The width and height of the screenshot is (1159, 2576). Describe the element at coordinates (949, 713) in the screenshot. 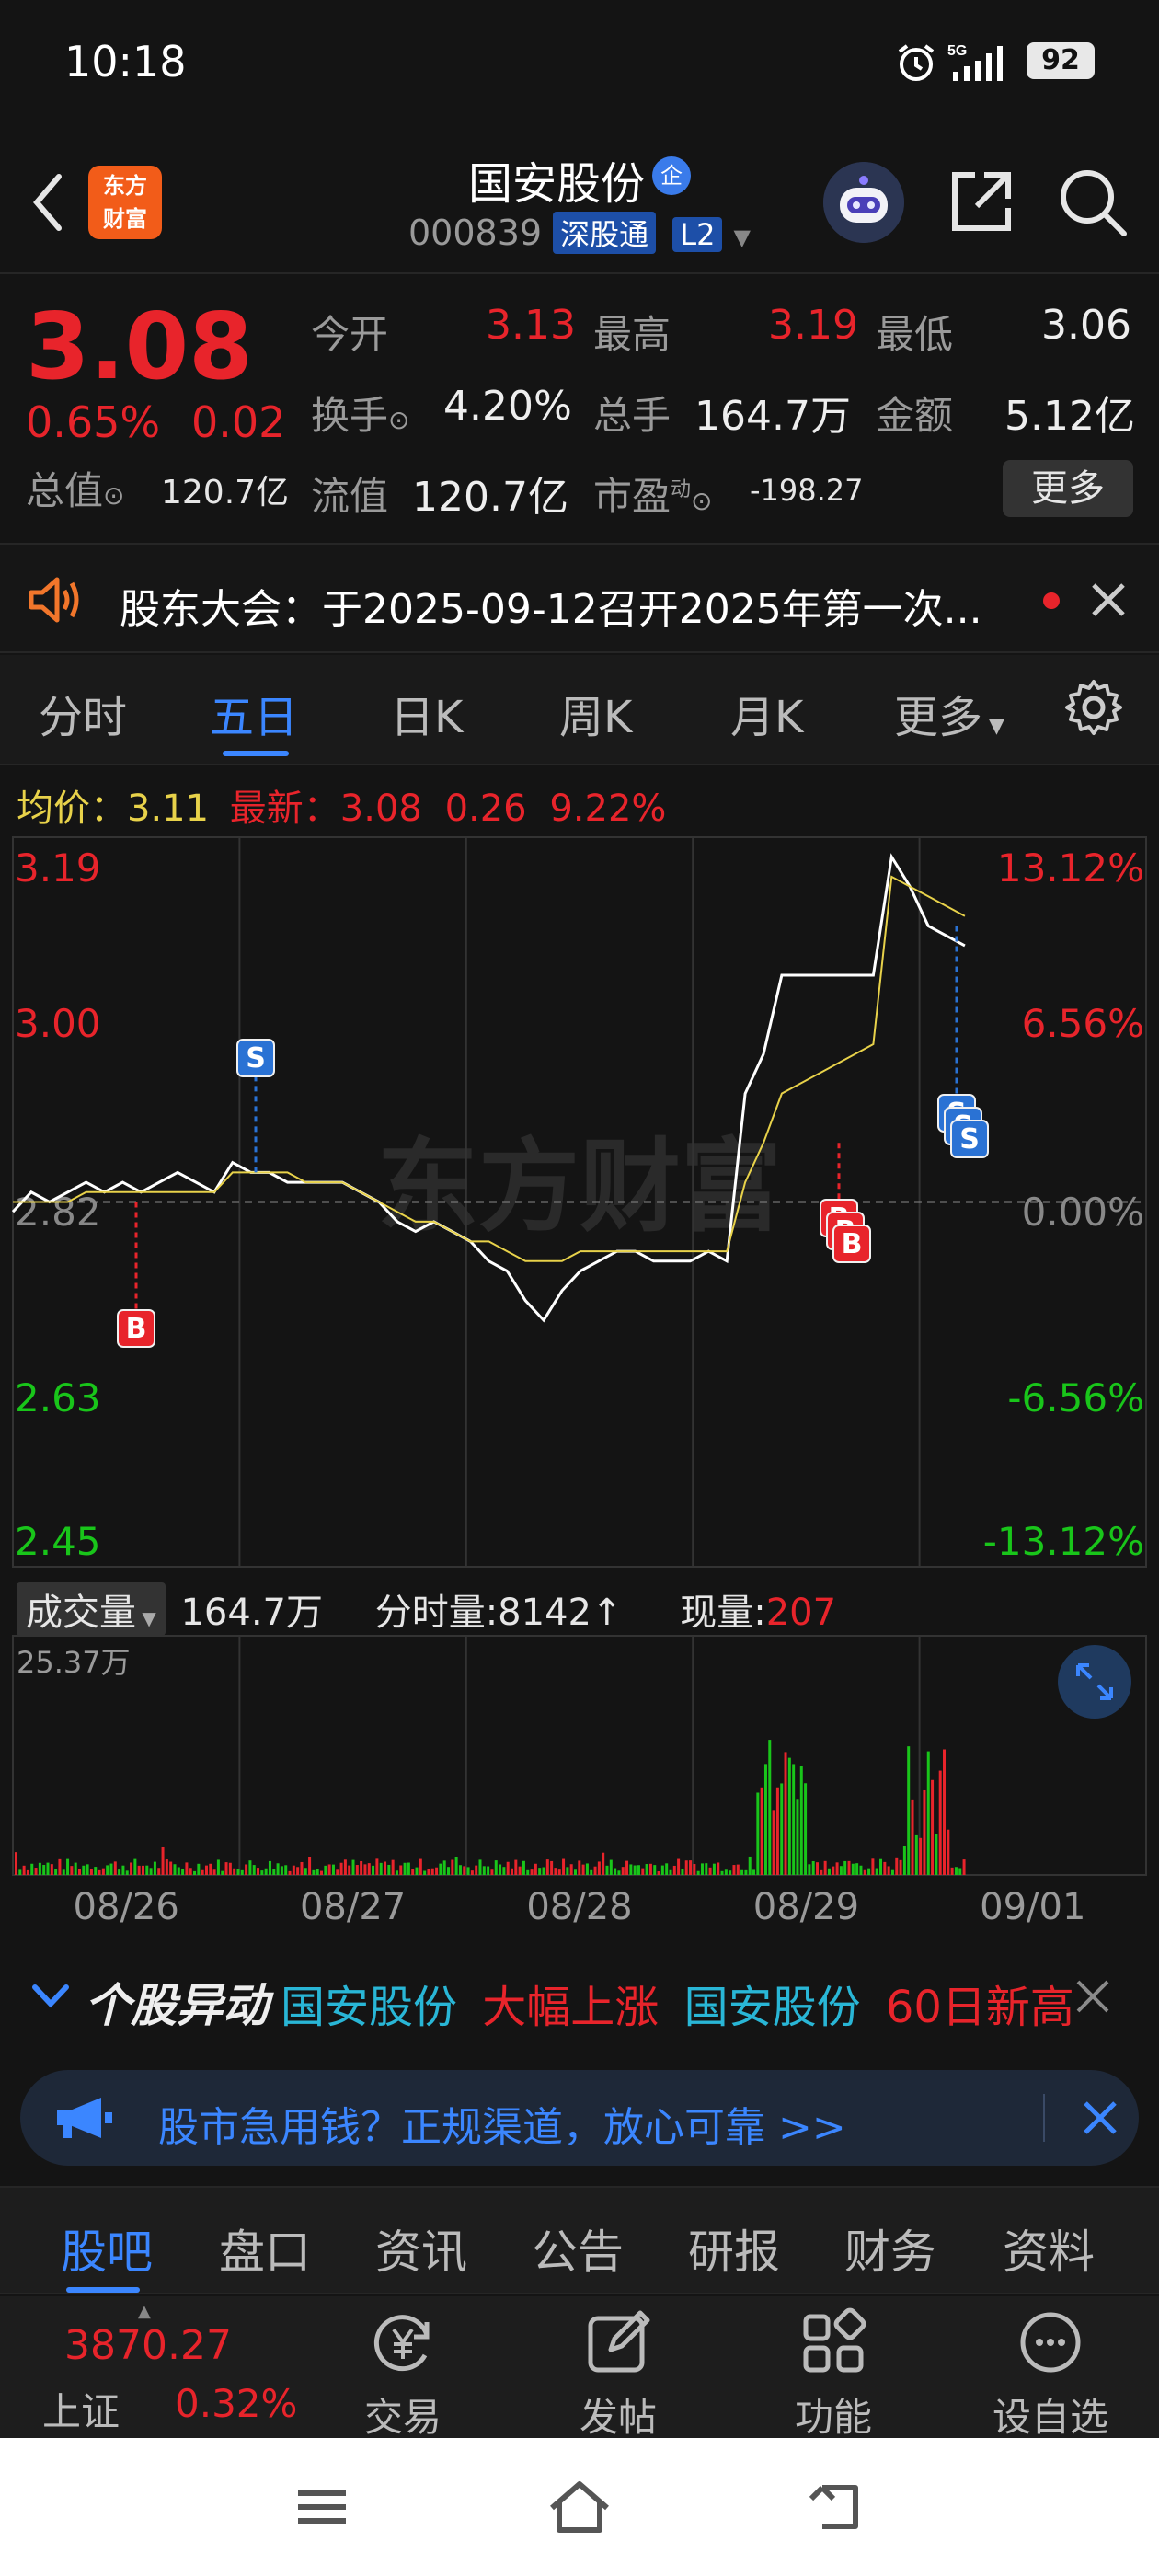

I see `tab-more: 更多 ▼` at that location.